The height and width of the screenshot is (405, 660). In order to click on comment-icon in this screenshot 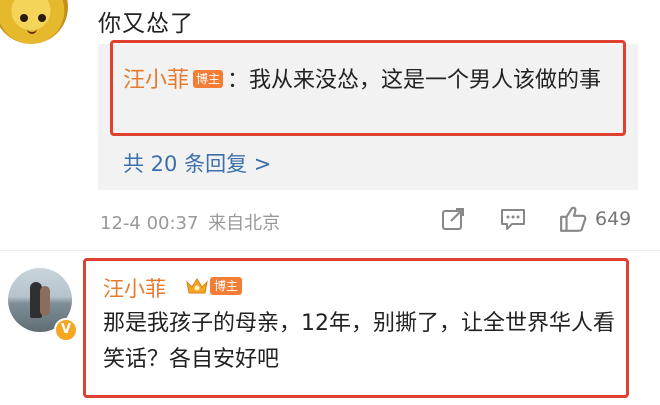, I will do `click(513, 219)`.